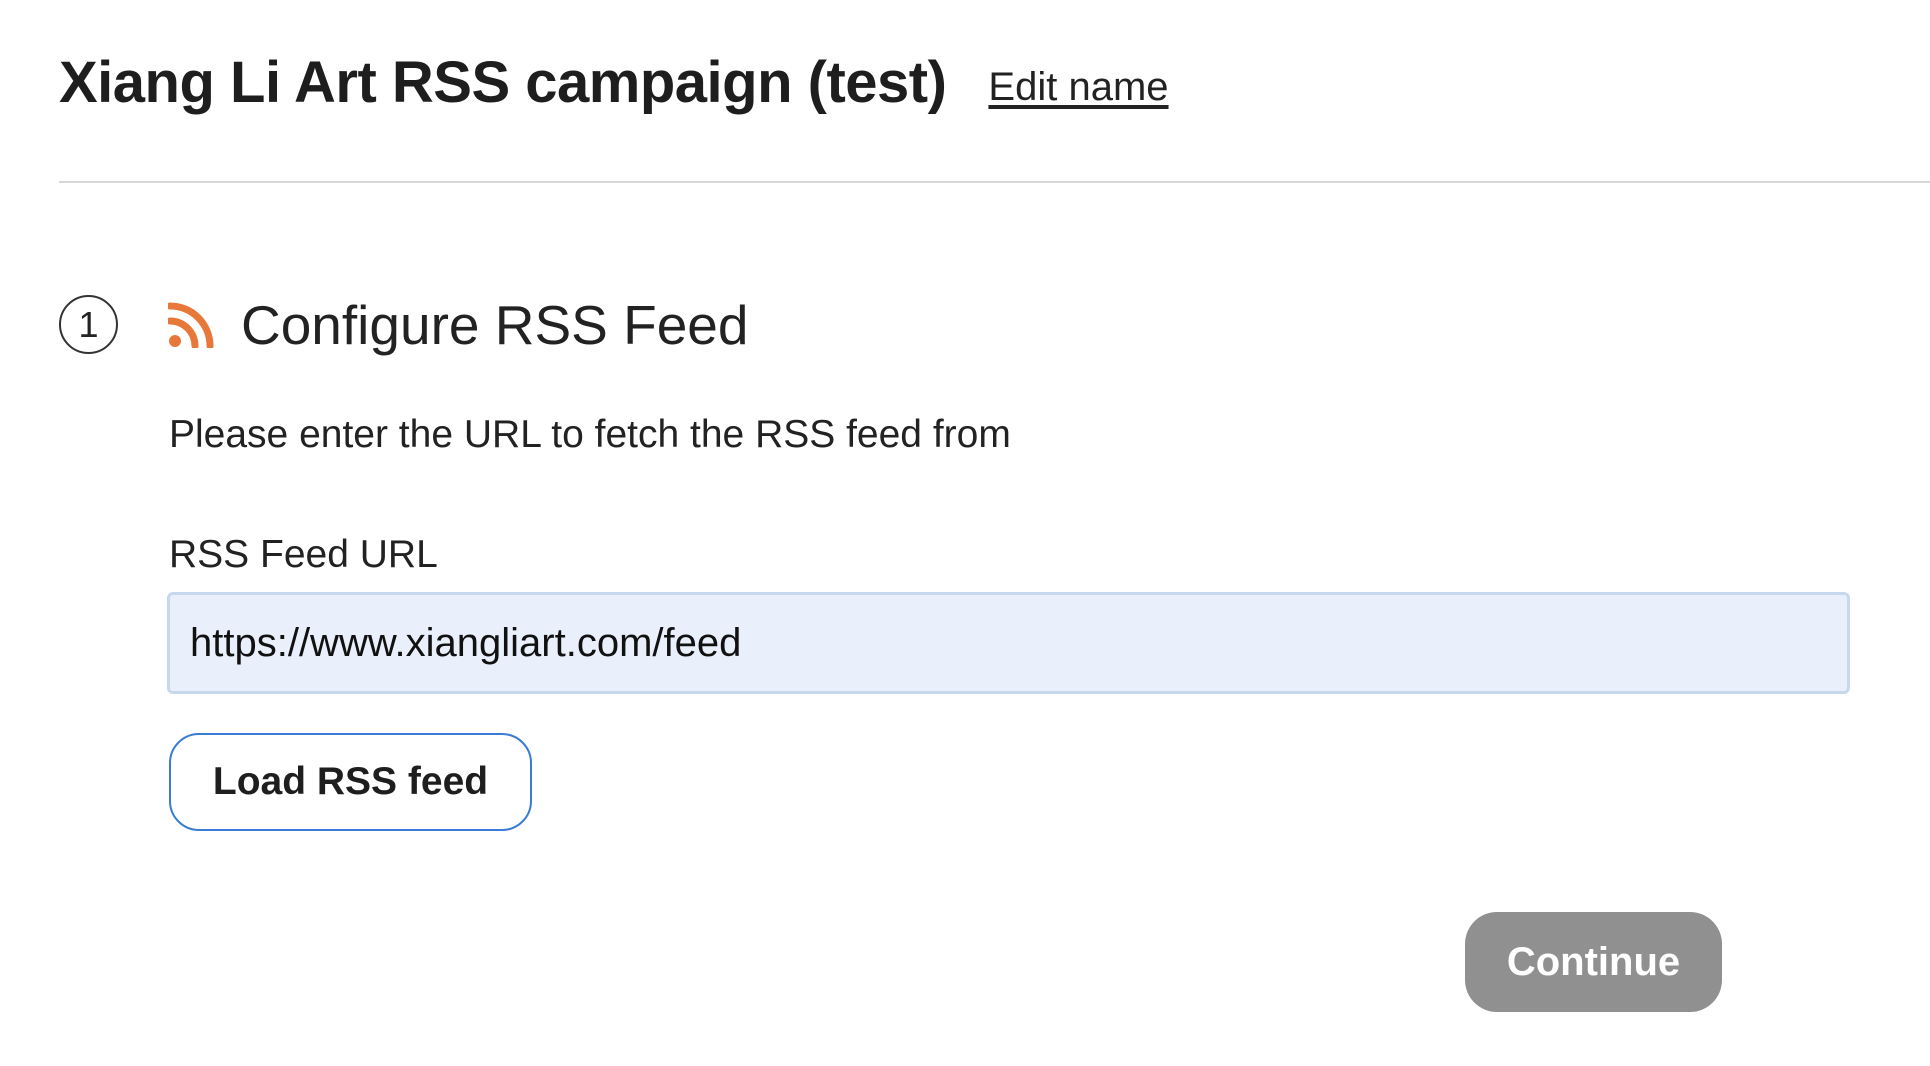 The height and width of the screenshot is (1066, 1930). What do you see at coordinates (350, 782) in the screenshot?
I see `load-rss-feed-button: Load RSS feed` at bounding box center [350, 782].